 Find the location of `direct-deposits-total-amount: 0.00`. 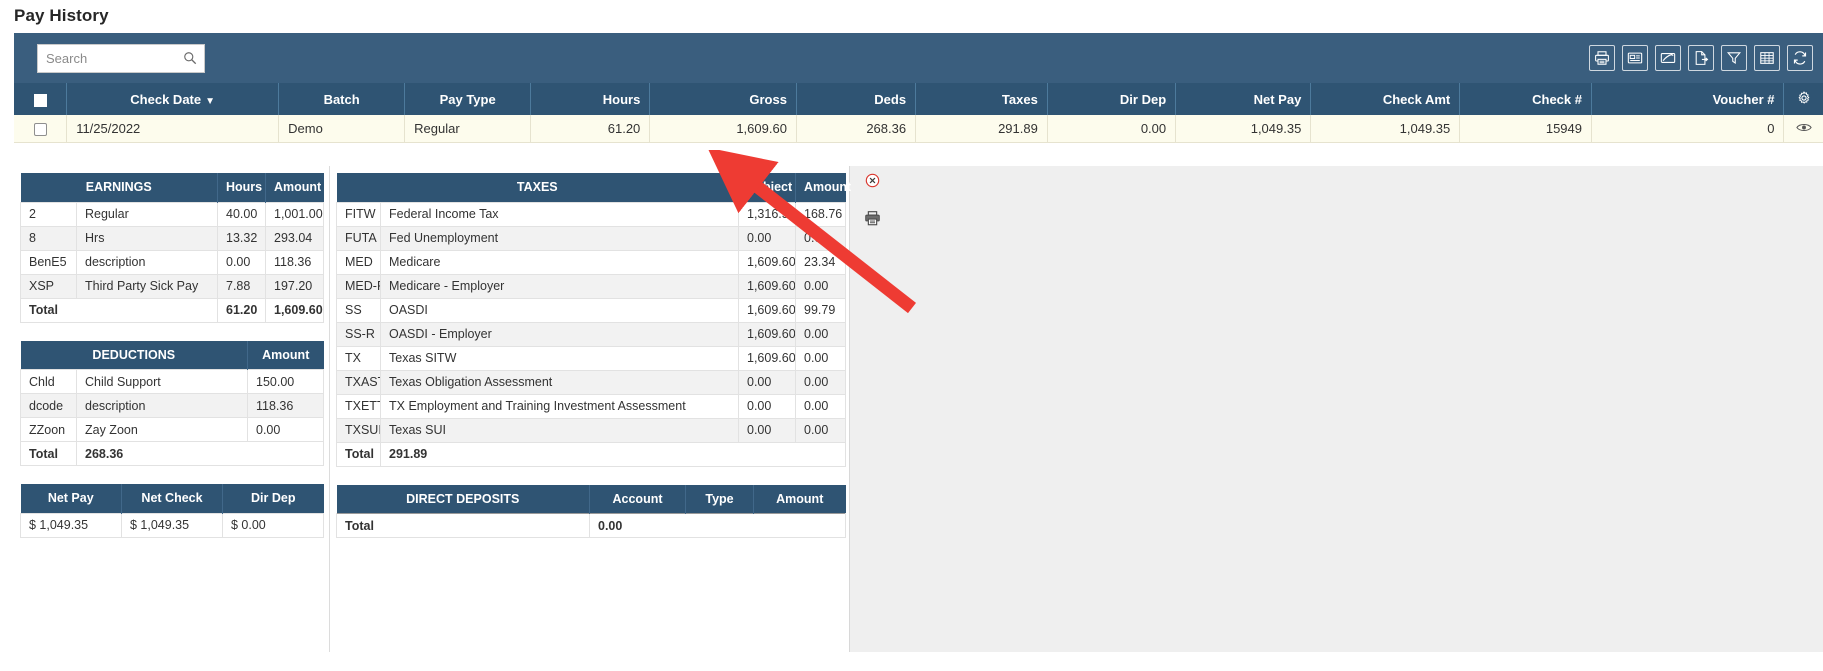

direct-deposits-total-amount: 0.00 is located at coordinates (717, 525).